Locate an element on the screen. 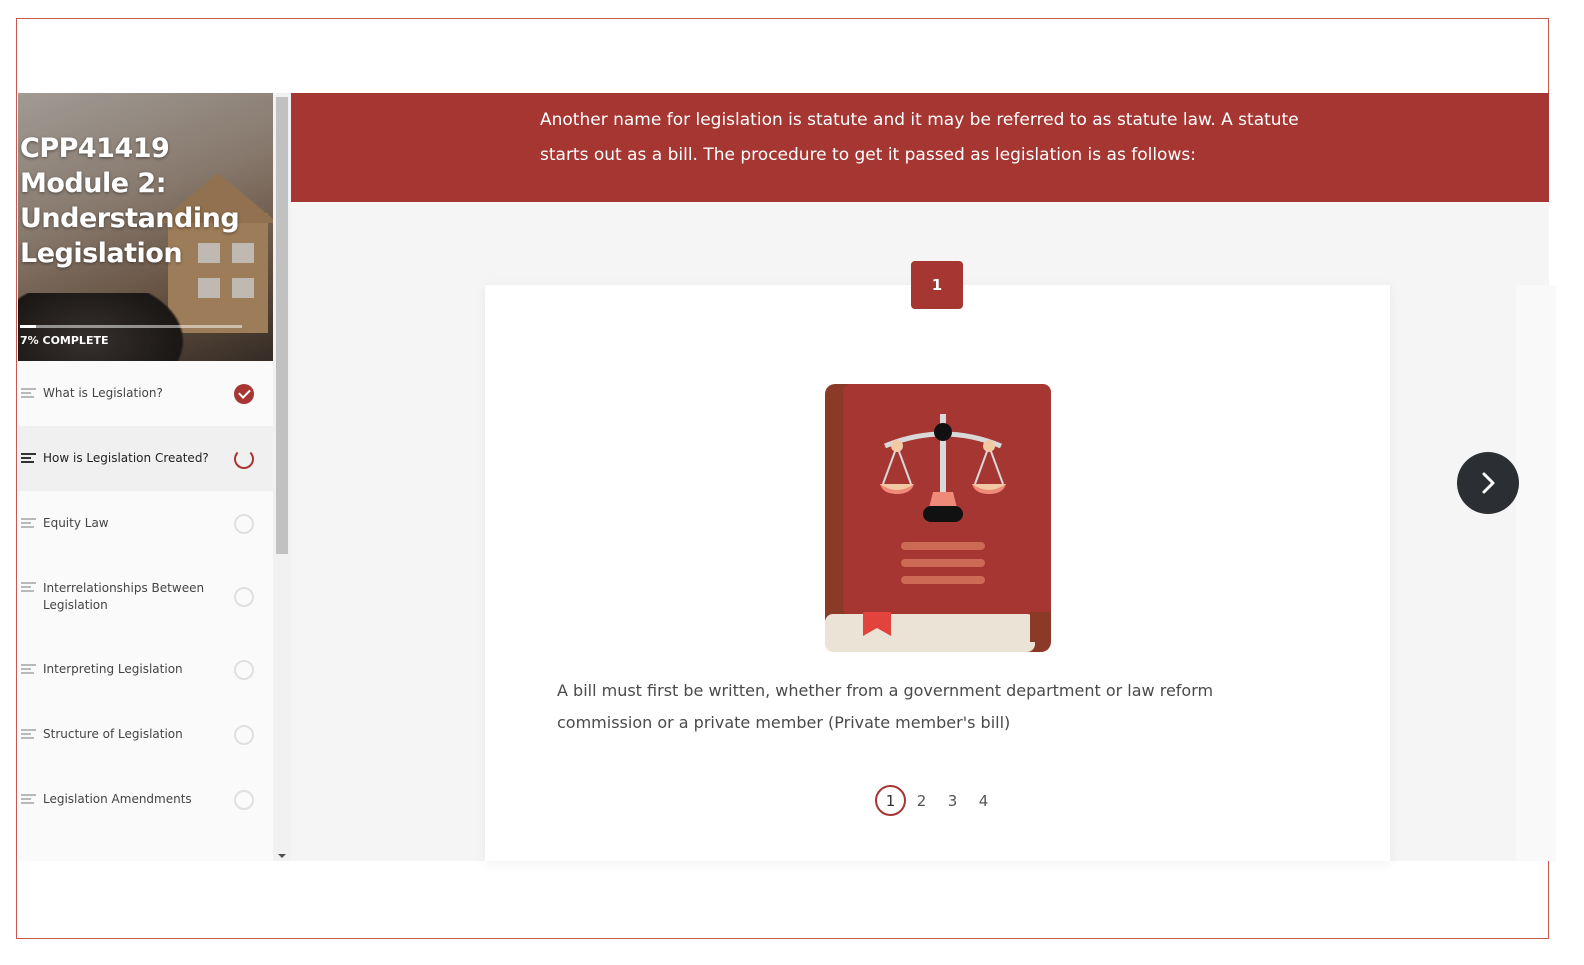  next-step-button is located at coordinates (1488, 483).